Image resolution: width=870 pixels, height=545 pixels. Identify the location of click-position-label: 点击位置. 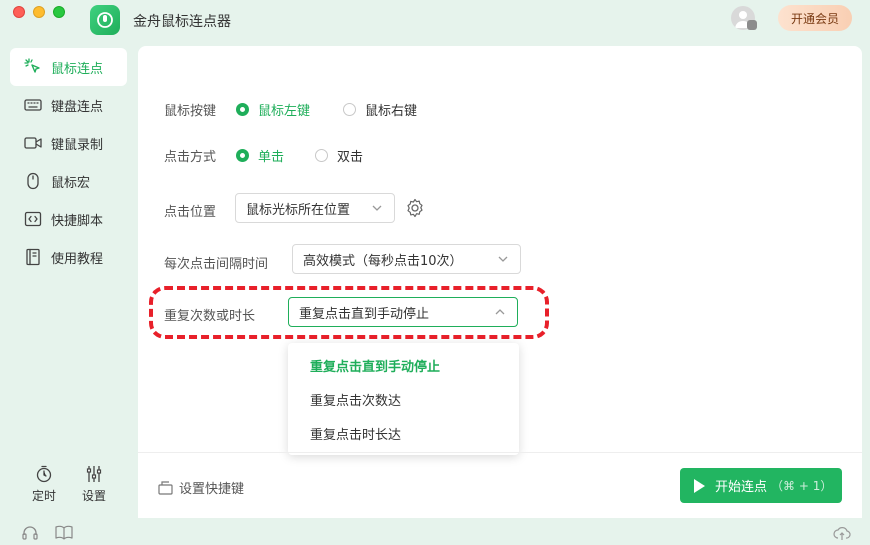
(190, 212).